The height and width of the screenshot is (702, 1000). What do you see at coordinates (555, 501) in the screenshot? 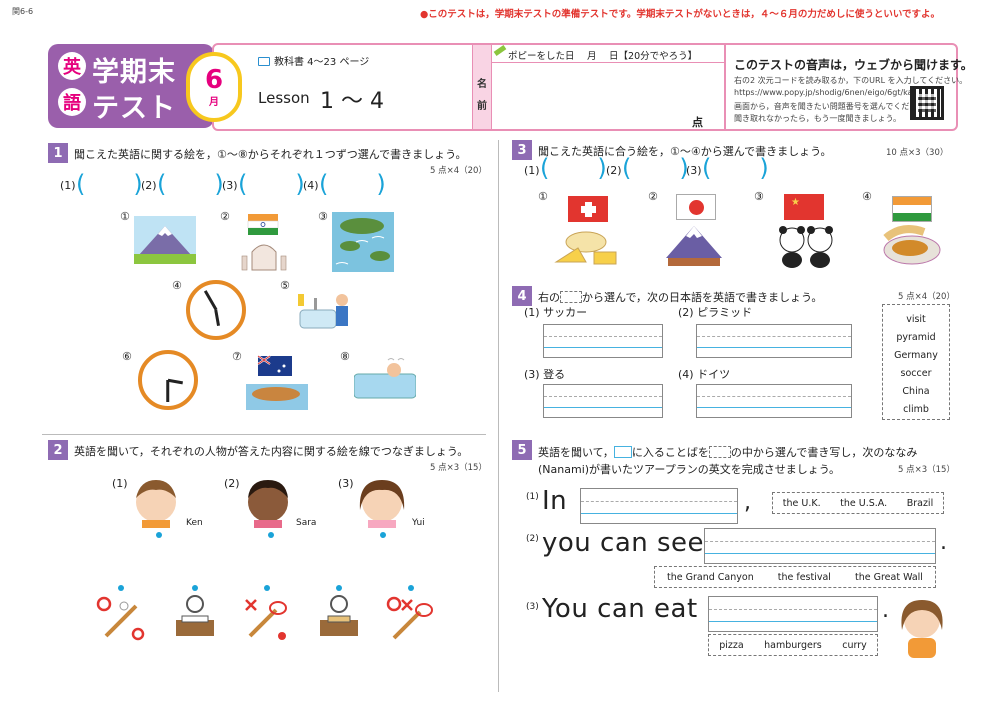
I see `q5-sentence-1: In` at bounding box center [555, 501].